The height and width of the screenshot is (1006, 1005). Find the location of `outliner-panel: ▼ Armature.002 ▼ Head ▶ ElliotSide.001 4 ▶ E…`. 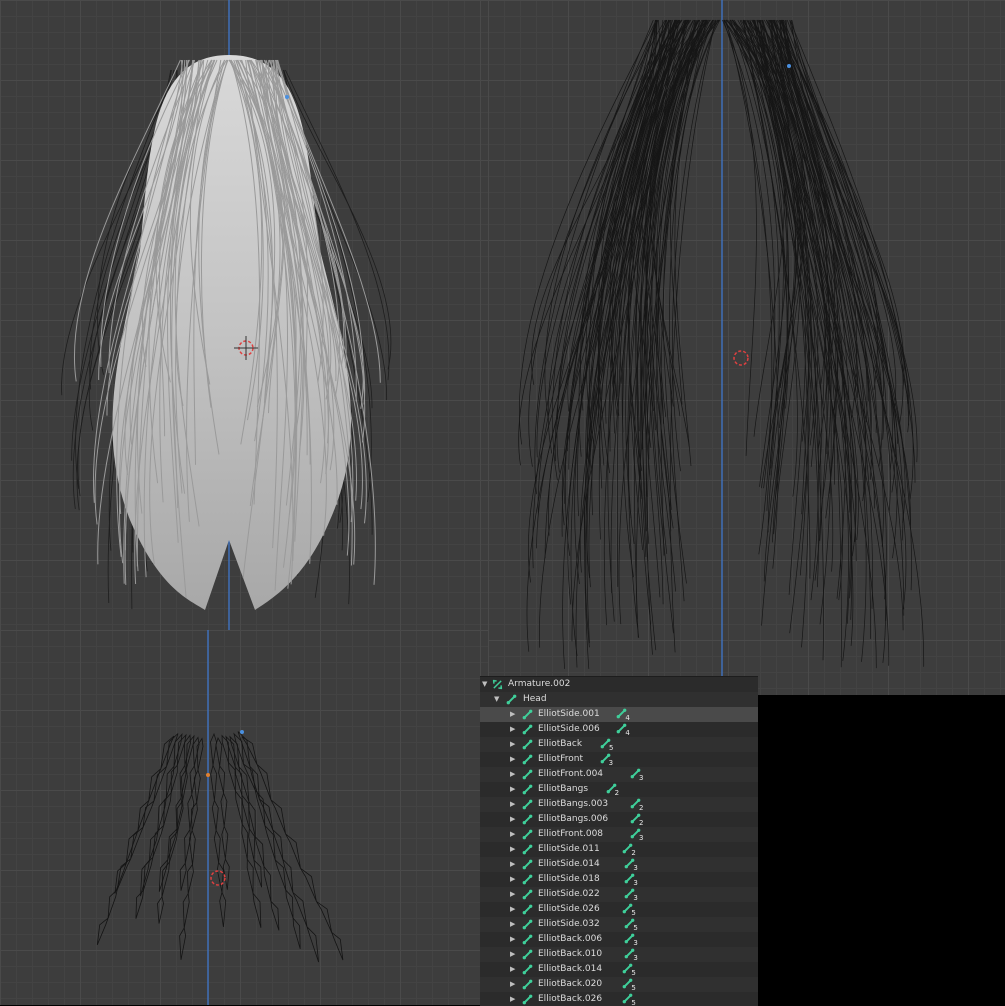

outliner-panel: ▼ Armature.002 ▼ Head ▶ ElliotSide.001 4 ▶ E… is located at coordinates (619, 841).